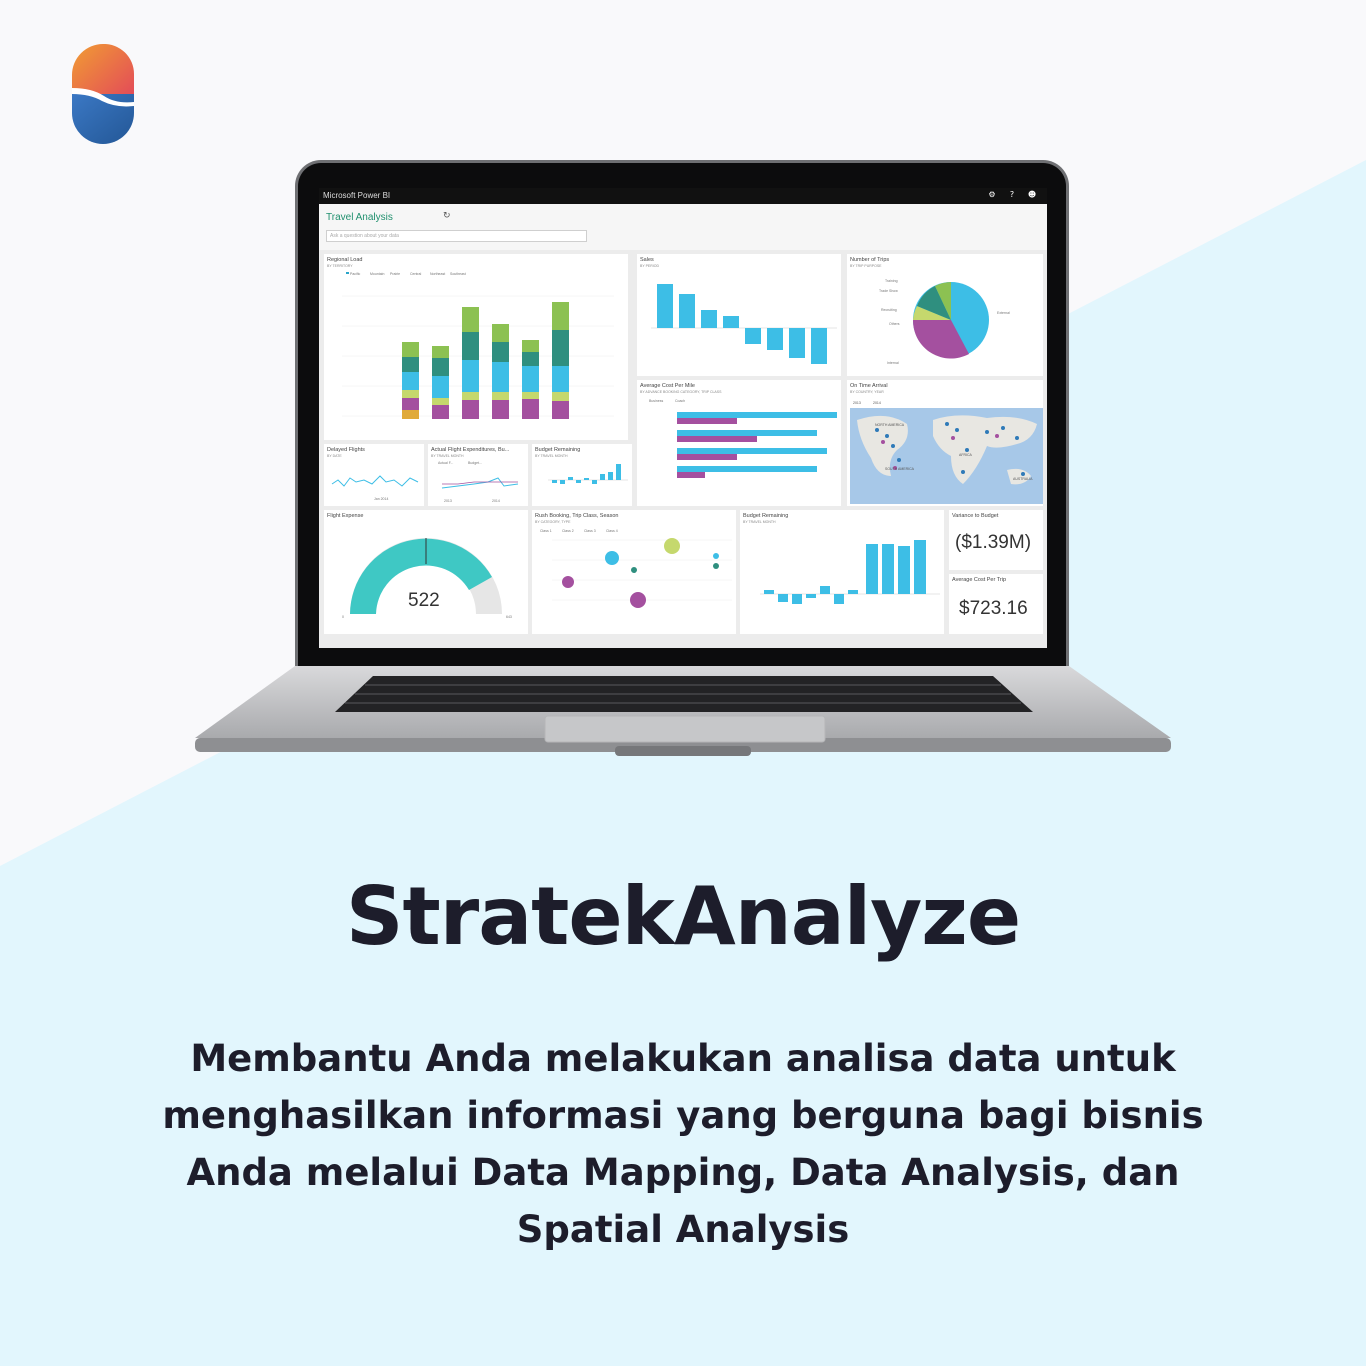 The image size is (1366, 1366). Describe the element at coordinates (739, 315) in the screenshot. I see `tile-sales: Sales BY PERIOD` at that location.